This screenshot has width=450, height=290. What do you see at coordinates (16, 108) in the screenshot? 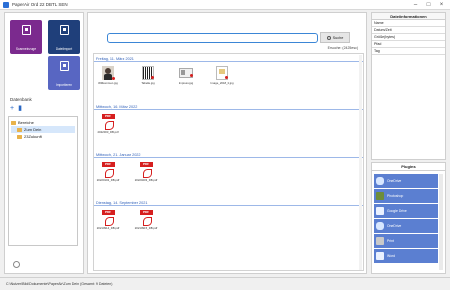
I see `database-toolbar: + ▮` at bounding box center [16, 108].